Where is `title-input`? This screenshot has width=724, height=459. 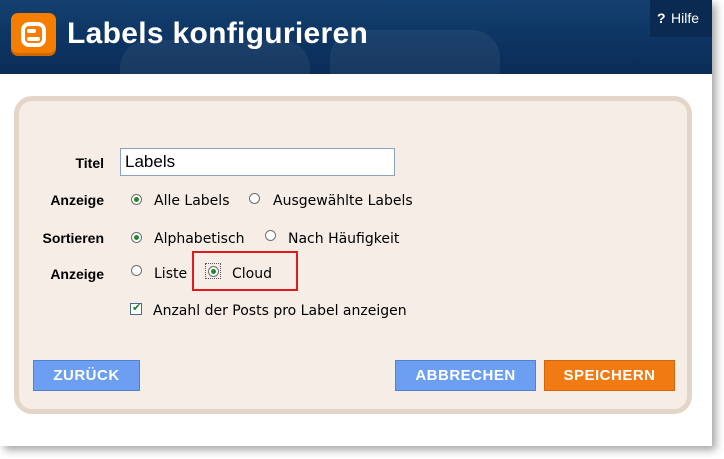 title-input is located at coordinates (257, 162).